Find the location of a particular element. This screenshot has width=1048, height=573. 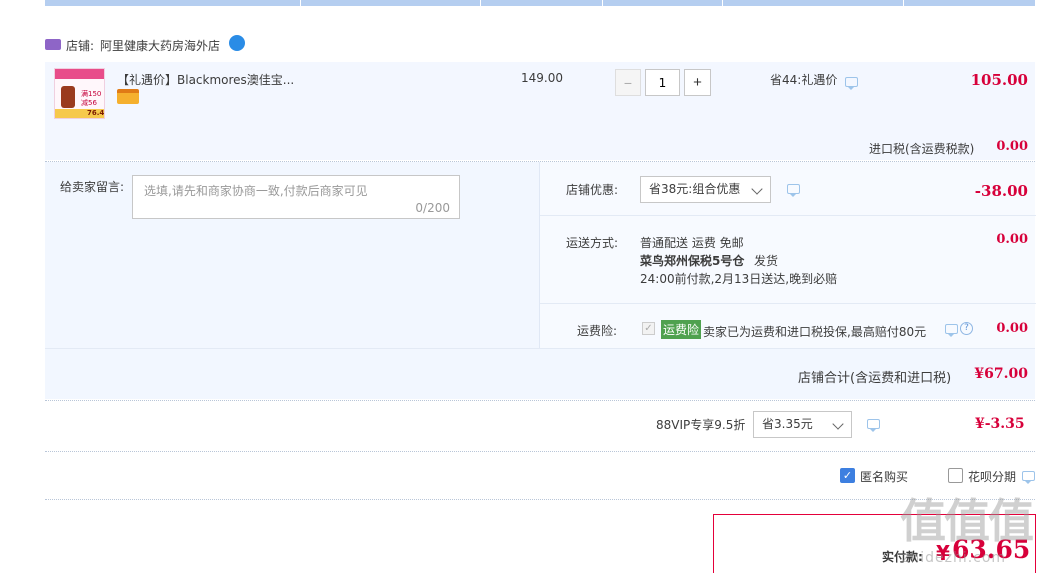

table-header-strip is located at coordinates (540, 3).